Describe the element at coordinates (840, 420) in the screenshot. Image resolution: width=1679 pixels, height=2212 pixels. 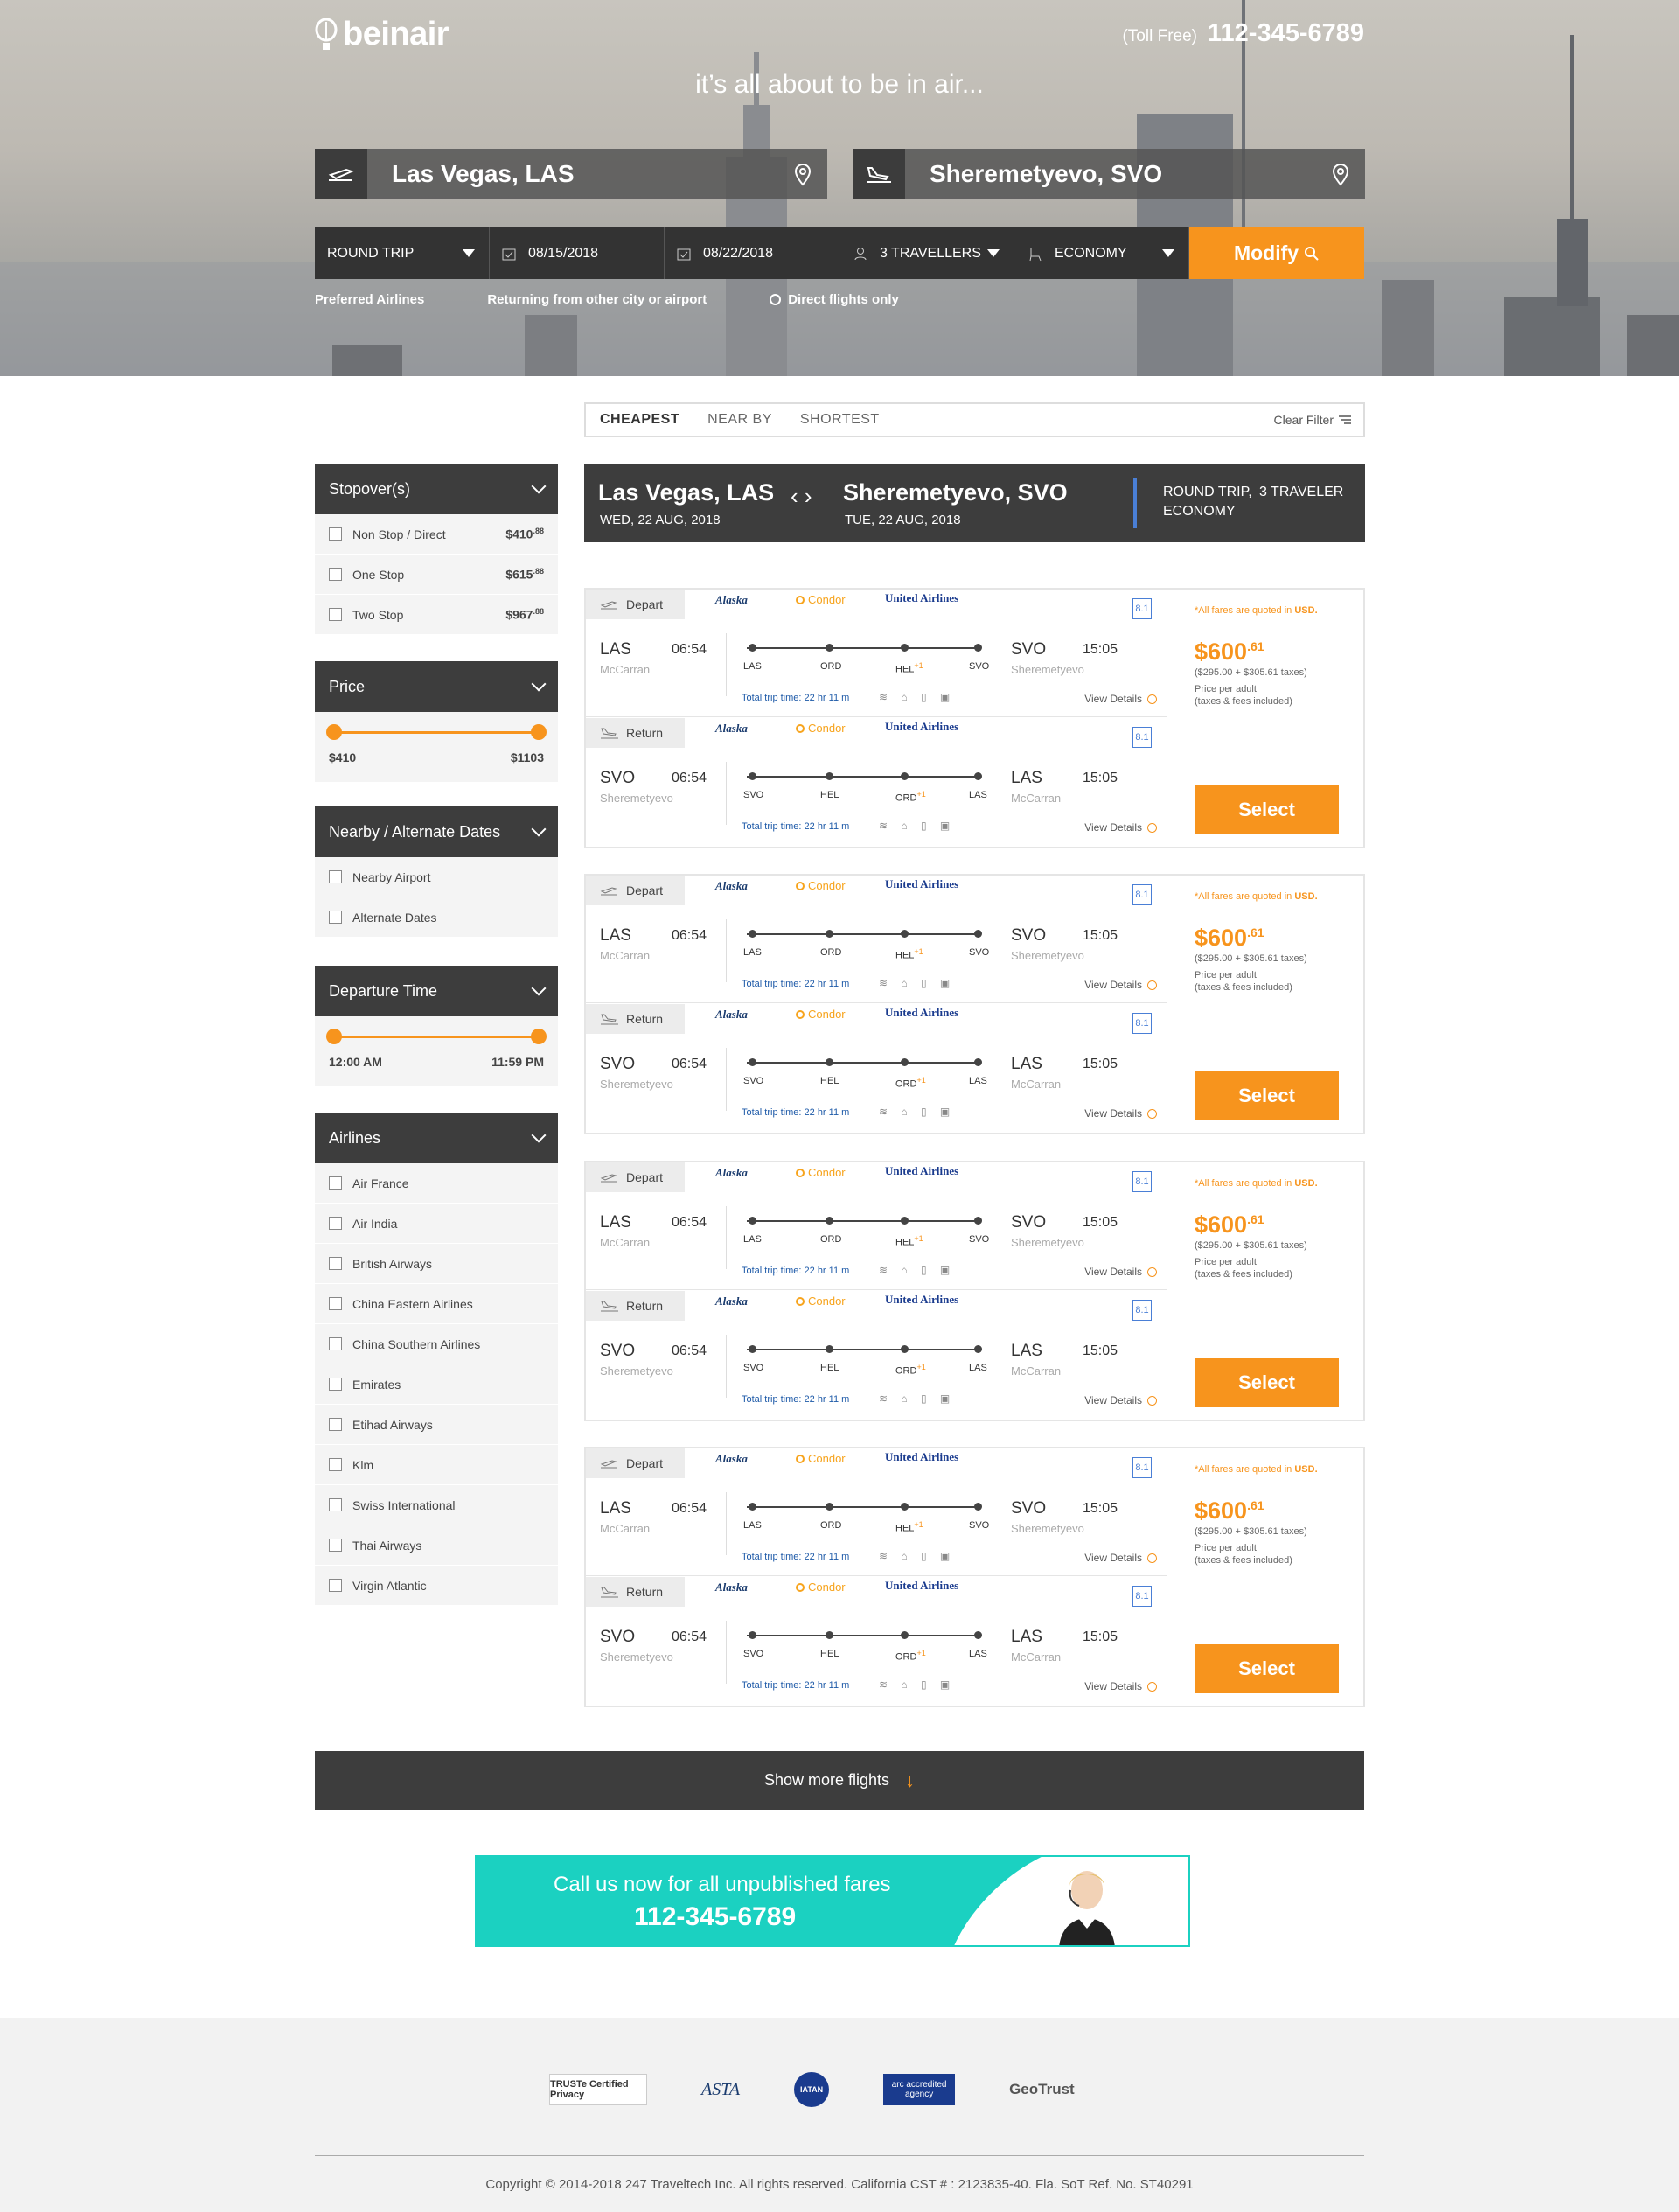
I see `sort-tab-shortest: SHORTEST` at that location.